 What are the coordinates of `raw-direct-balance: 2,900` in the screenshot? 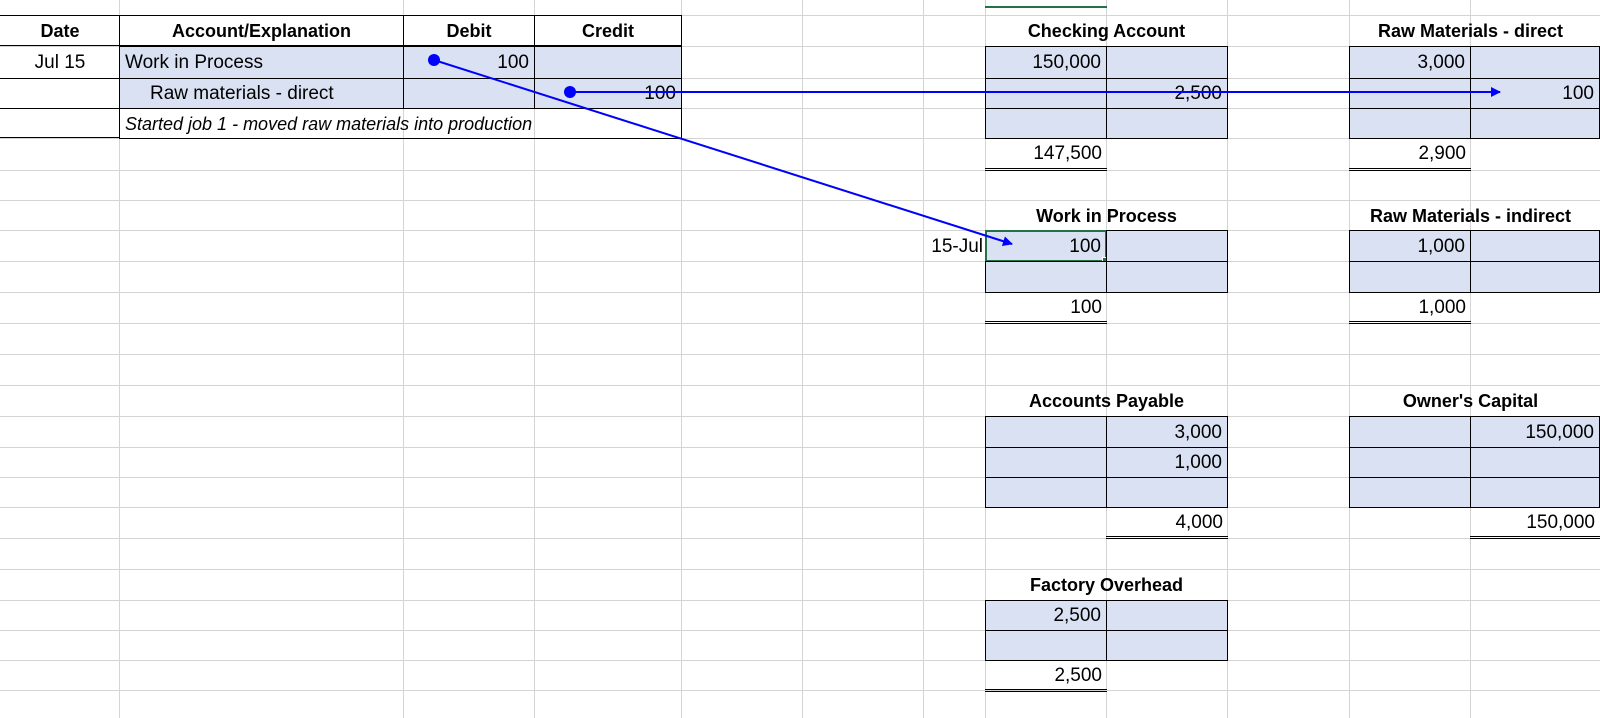 It's located at (1410, 154).